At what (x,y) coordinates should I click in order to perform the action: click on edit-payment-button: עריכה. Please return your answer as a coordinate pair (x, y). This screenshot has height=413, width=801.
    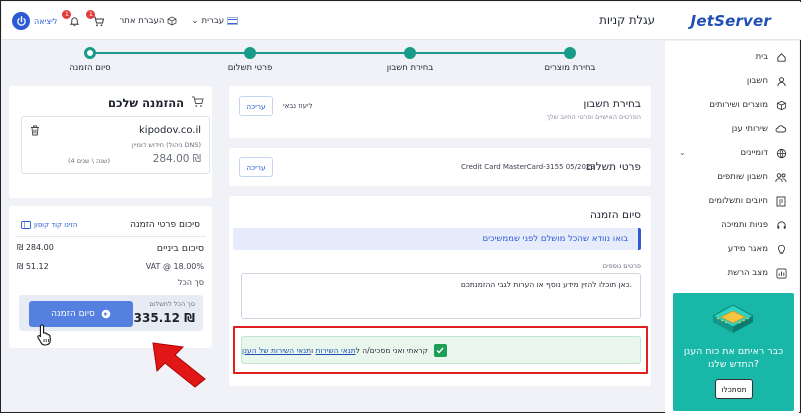
    Looking at the image, I should click on (256, 167).